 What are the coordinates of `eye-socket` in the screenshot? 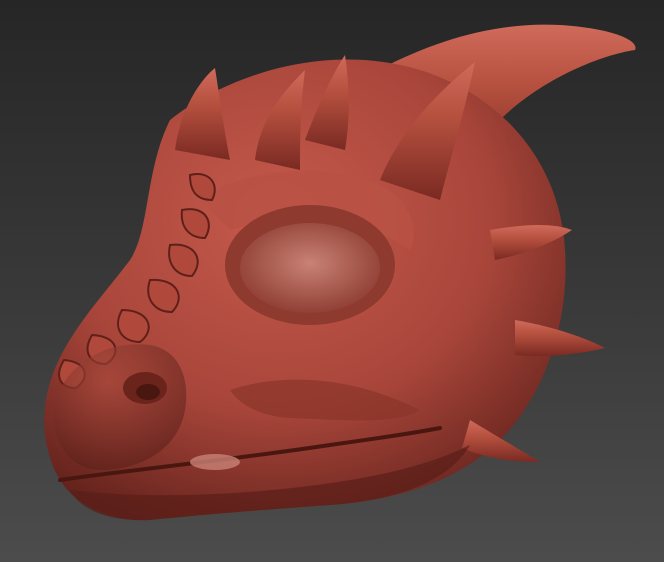 It's located at (310, 268).